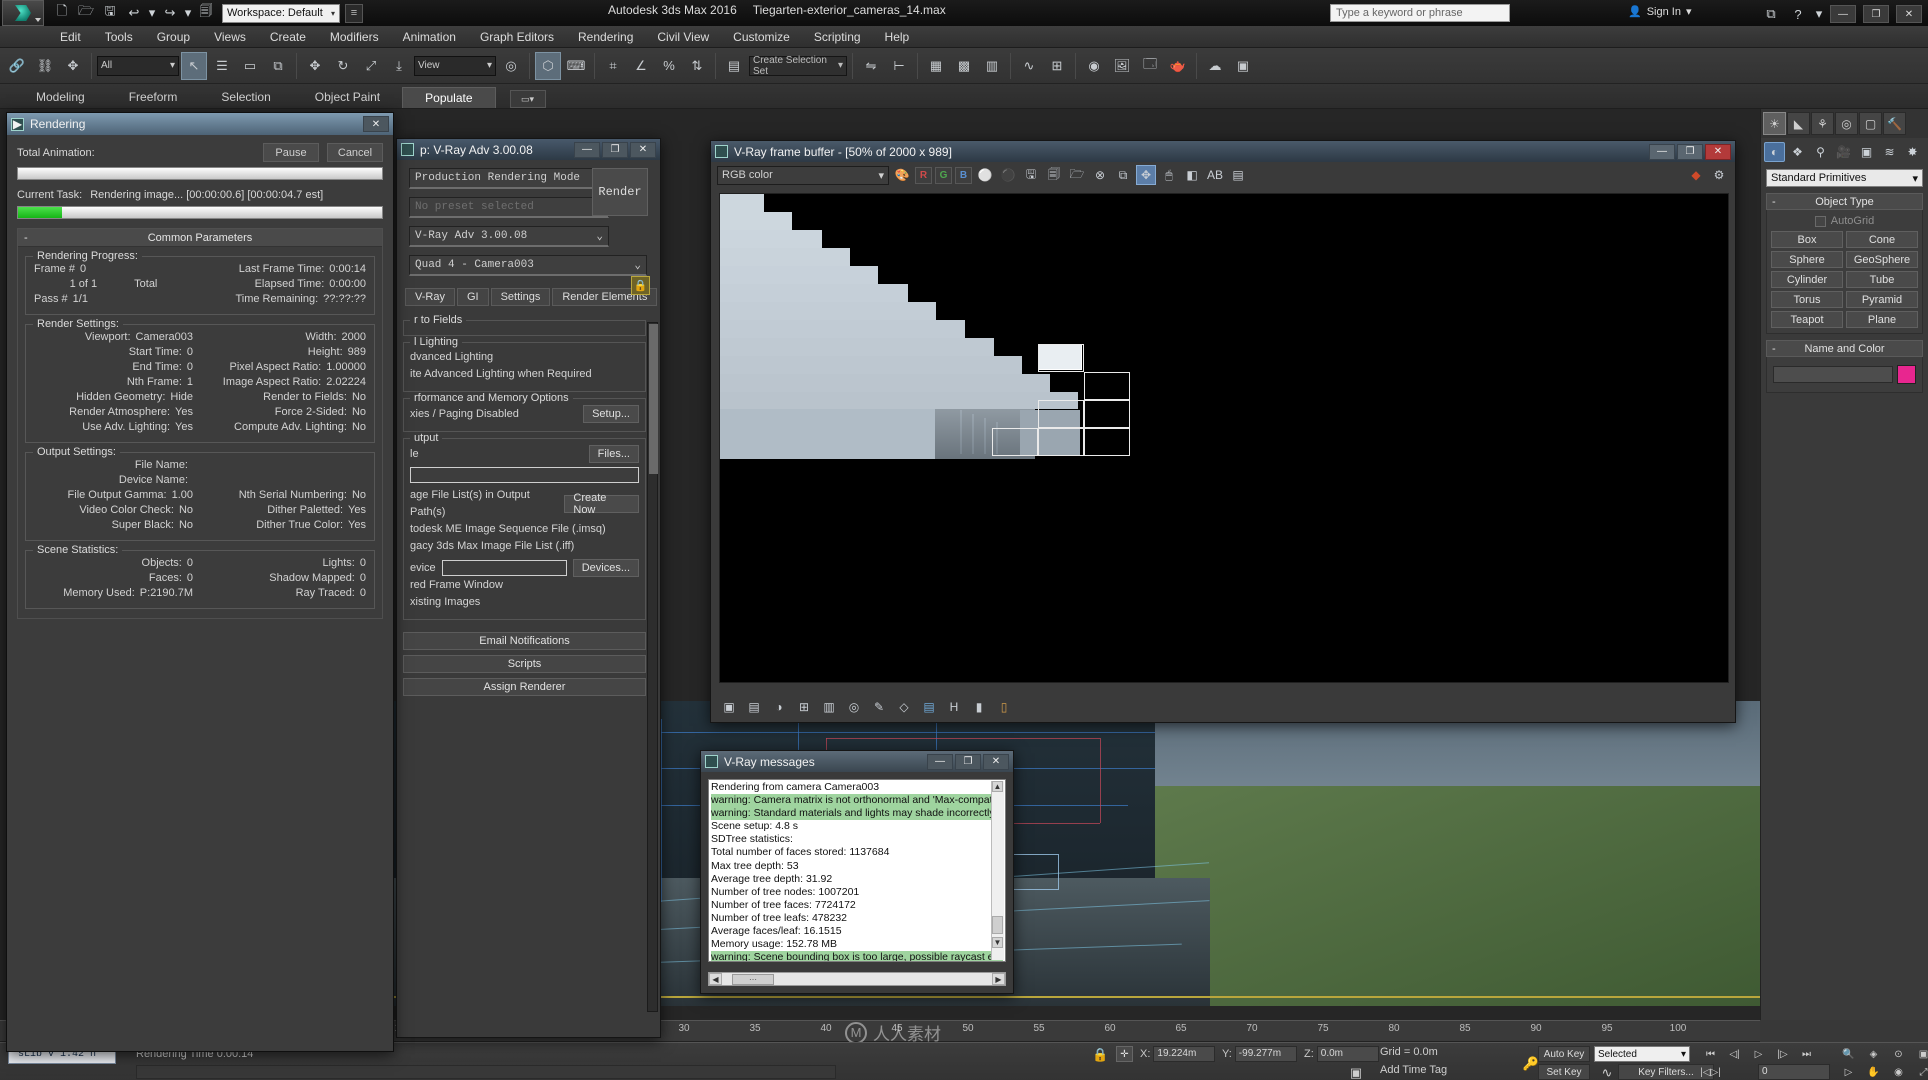 This screenshot has height=1080, width=1928. I want to click on reference-coordinate-system-dropdown: View ▾, so click(455, 65).